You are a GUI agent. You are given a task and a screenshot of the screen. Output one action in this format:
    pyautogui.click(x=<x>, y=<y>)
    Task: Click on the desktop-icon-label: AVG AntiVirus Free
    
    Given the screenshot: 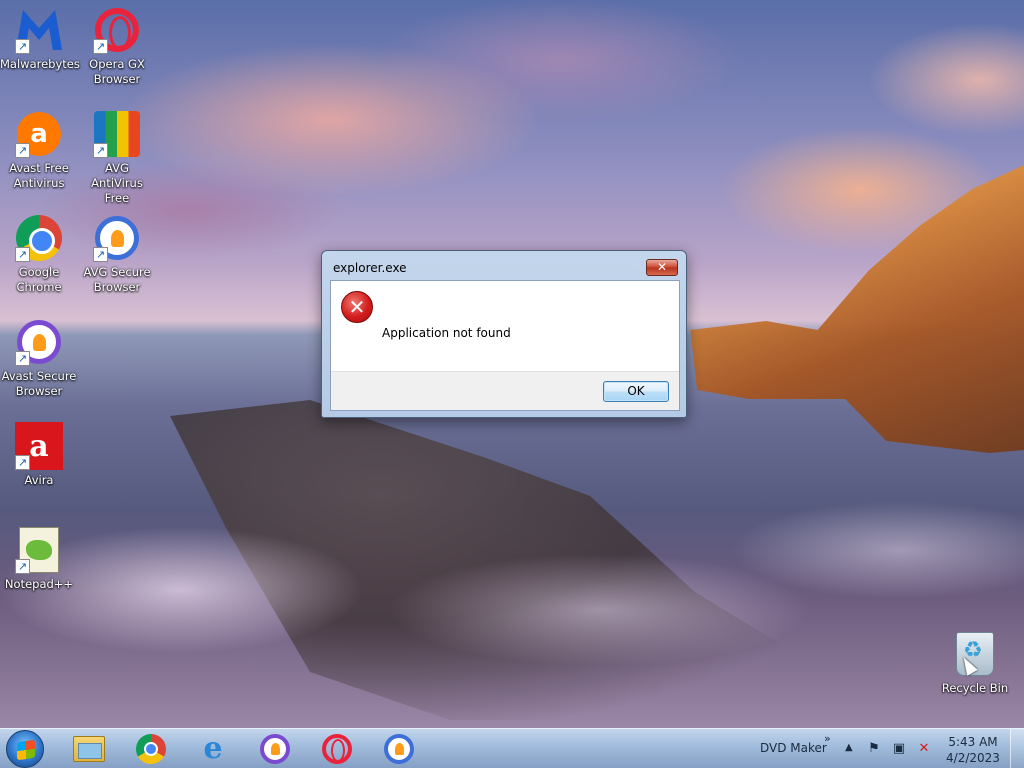 What is the action you would take?
    pyautogui.click(x=117, y=183)
    